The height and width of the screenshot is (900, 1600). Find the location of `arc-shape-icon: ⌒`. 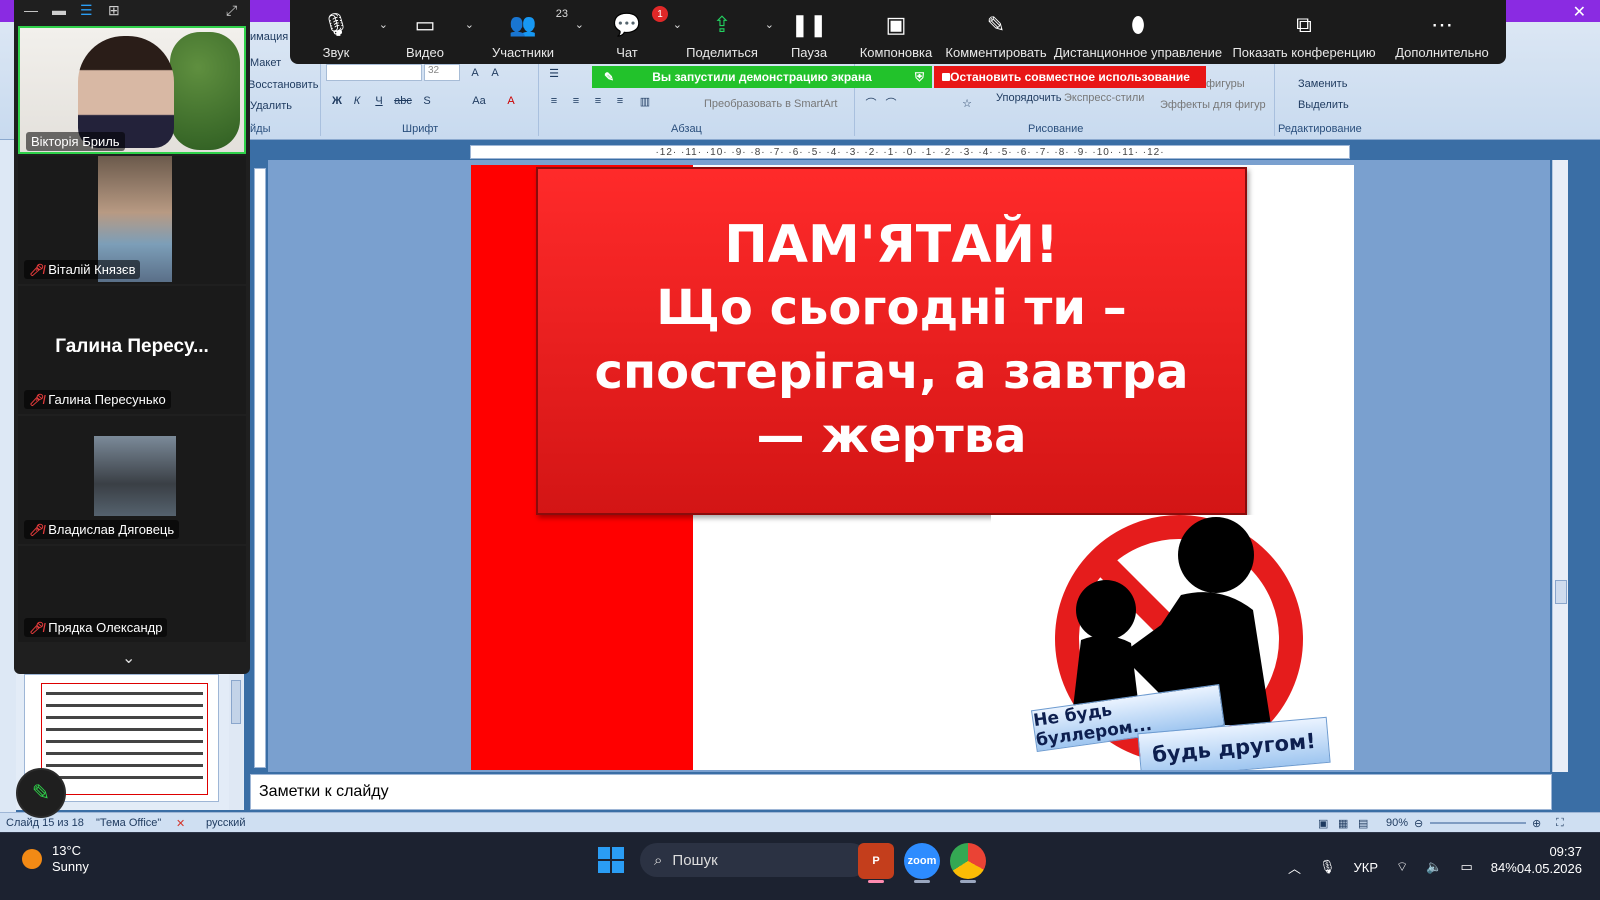

arc-shape-icon: ⌒ is located at coordinates (891, 103).